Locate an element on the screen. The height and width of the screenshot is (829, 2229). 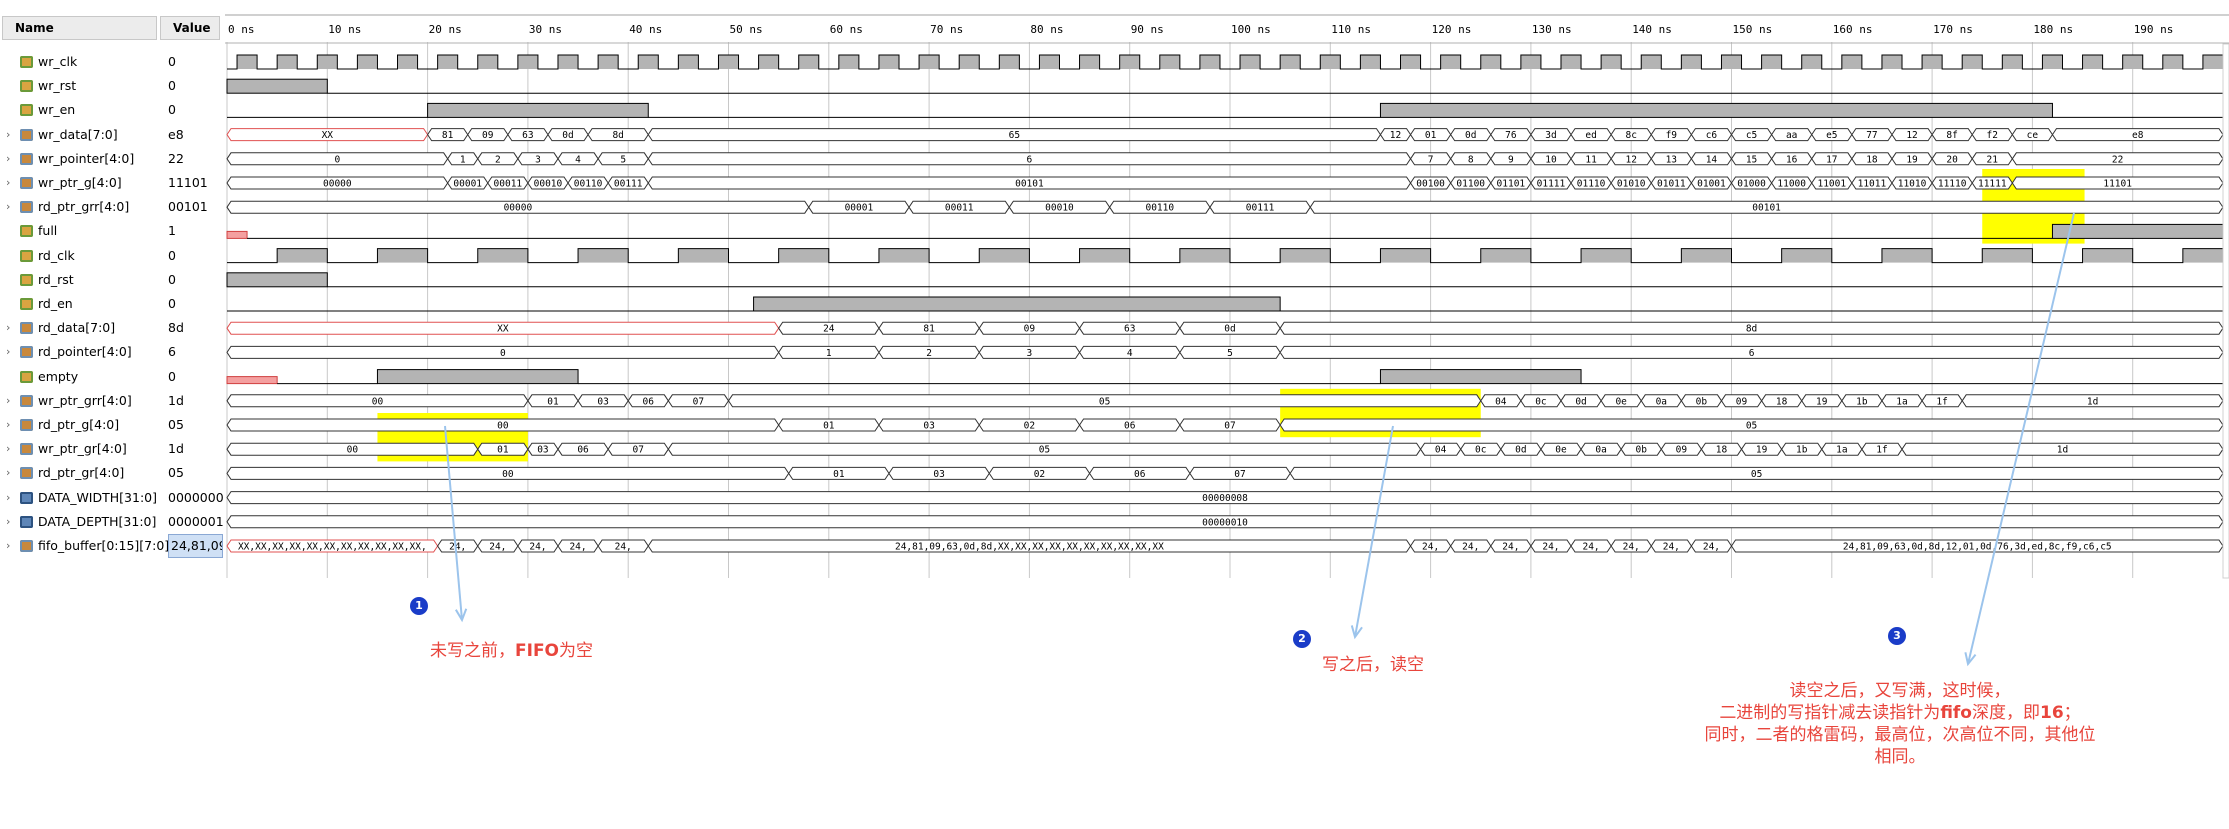
signal-name: wr_pointer[4:0] is located at coordinates (86, 159).